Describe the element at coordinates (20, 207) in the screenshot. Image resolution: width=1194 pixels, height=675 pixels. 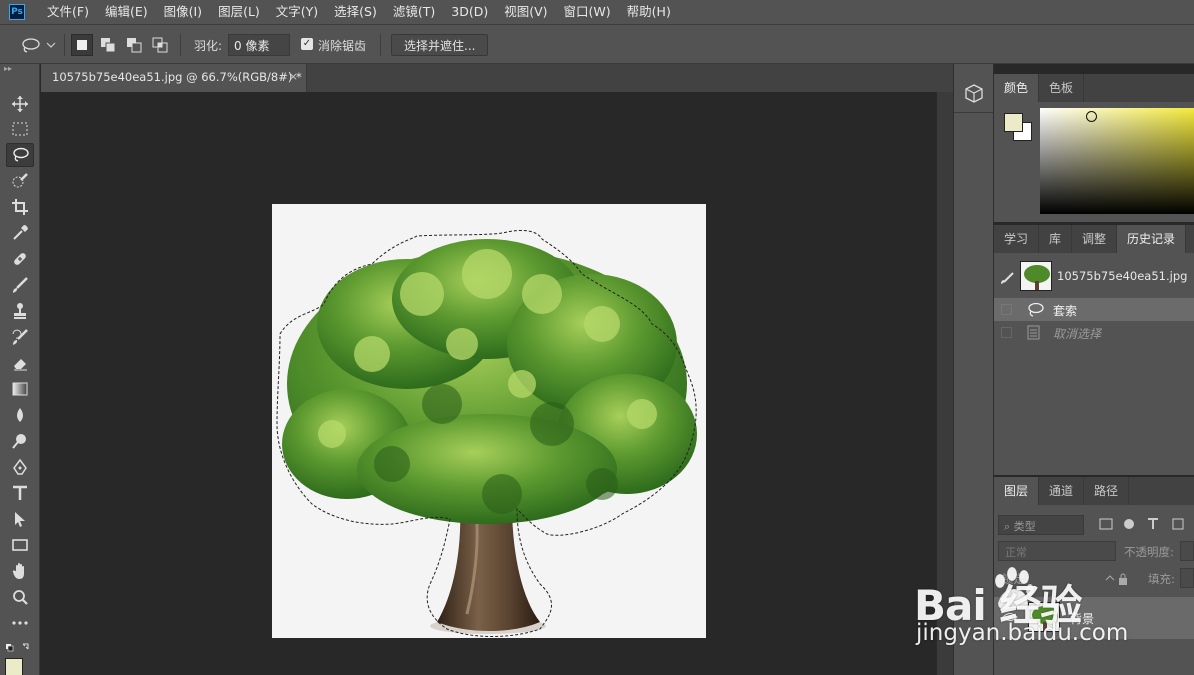
I see `crop-tool` at that location.